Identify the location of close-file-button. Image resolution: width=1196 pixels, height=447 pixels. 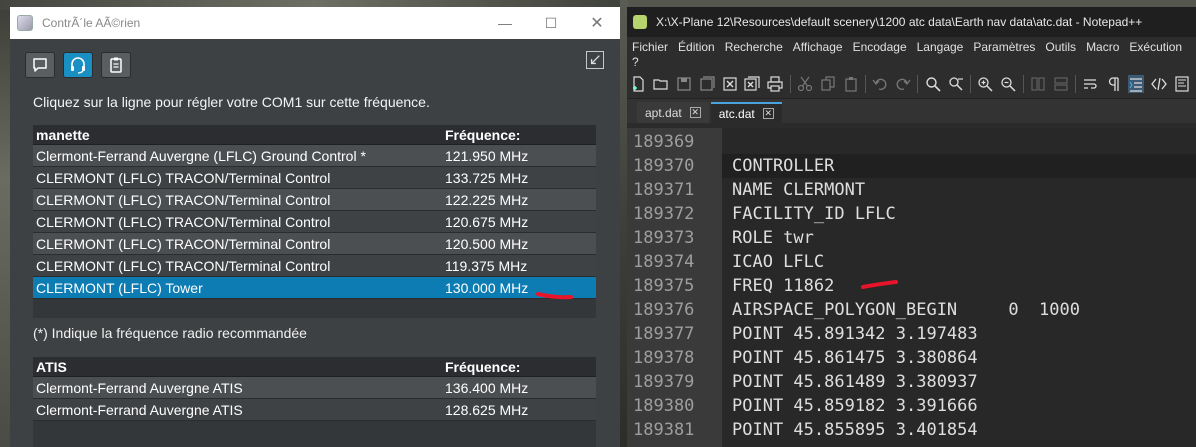
(729, 84).